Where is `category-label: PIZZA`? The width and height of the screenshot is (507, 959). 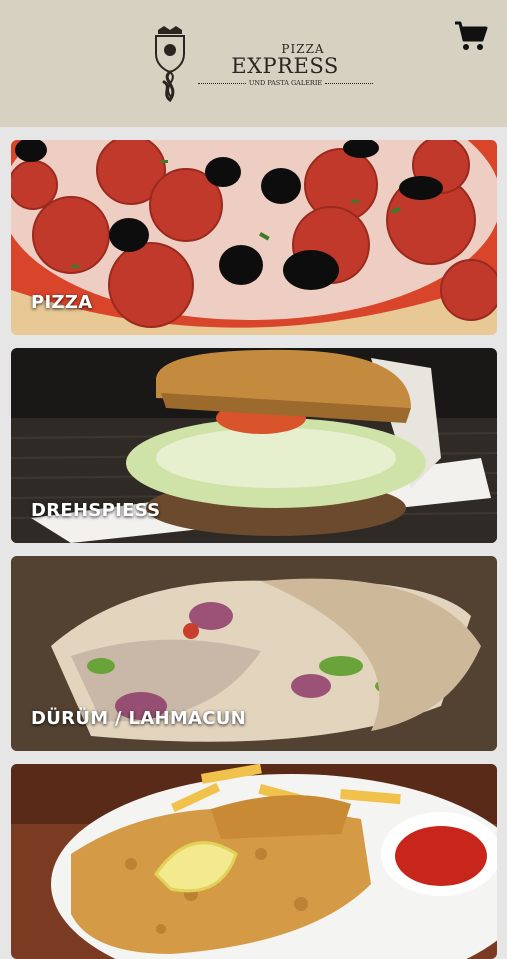
category-label: PIZZA is located at coordinates (62, 302).